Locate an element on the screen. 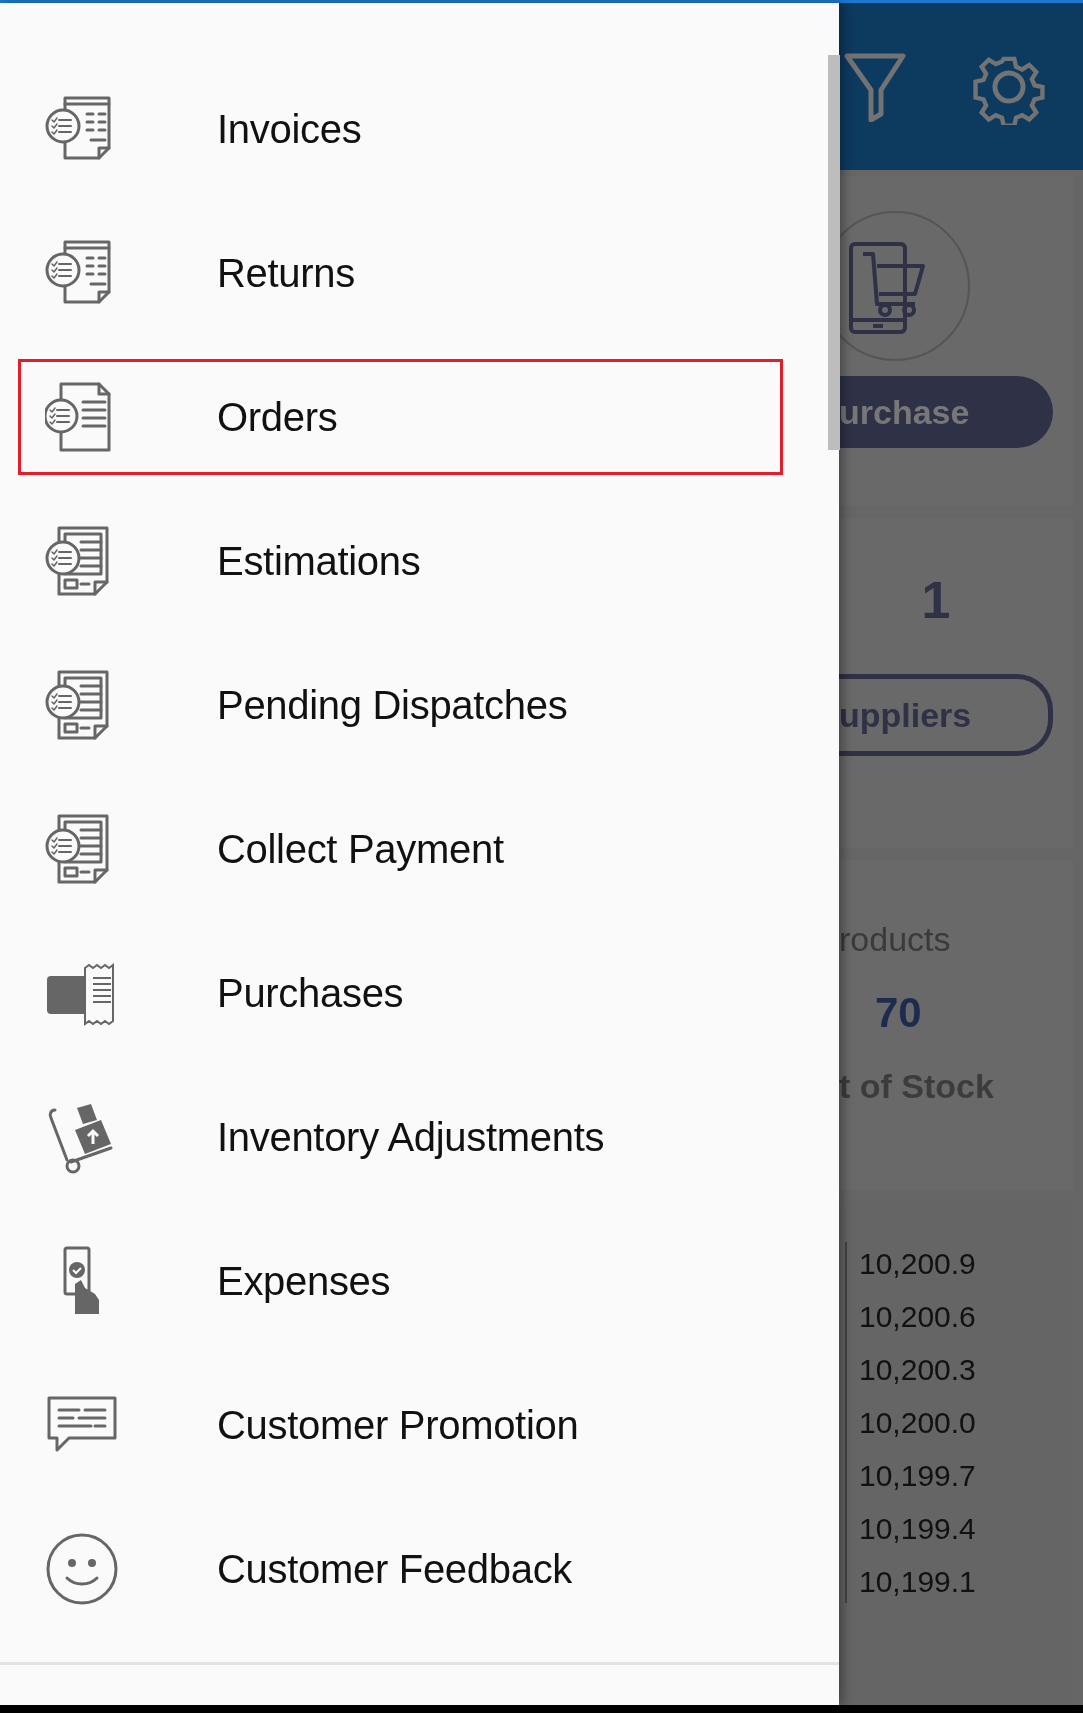  menu-item: Pending Dispatches is located at coordinates (400, 705).